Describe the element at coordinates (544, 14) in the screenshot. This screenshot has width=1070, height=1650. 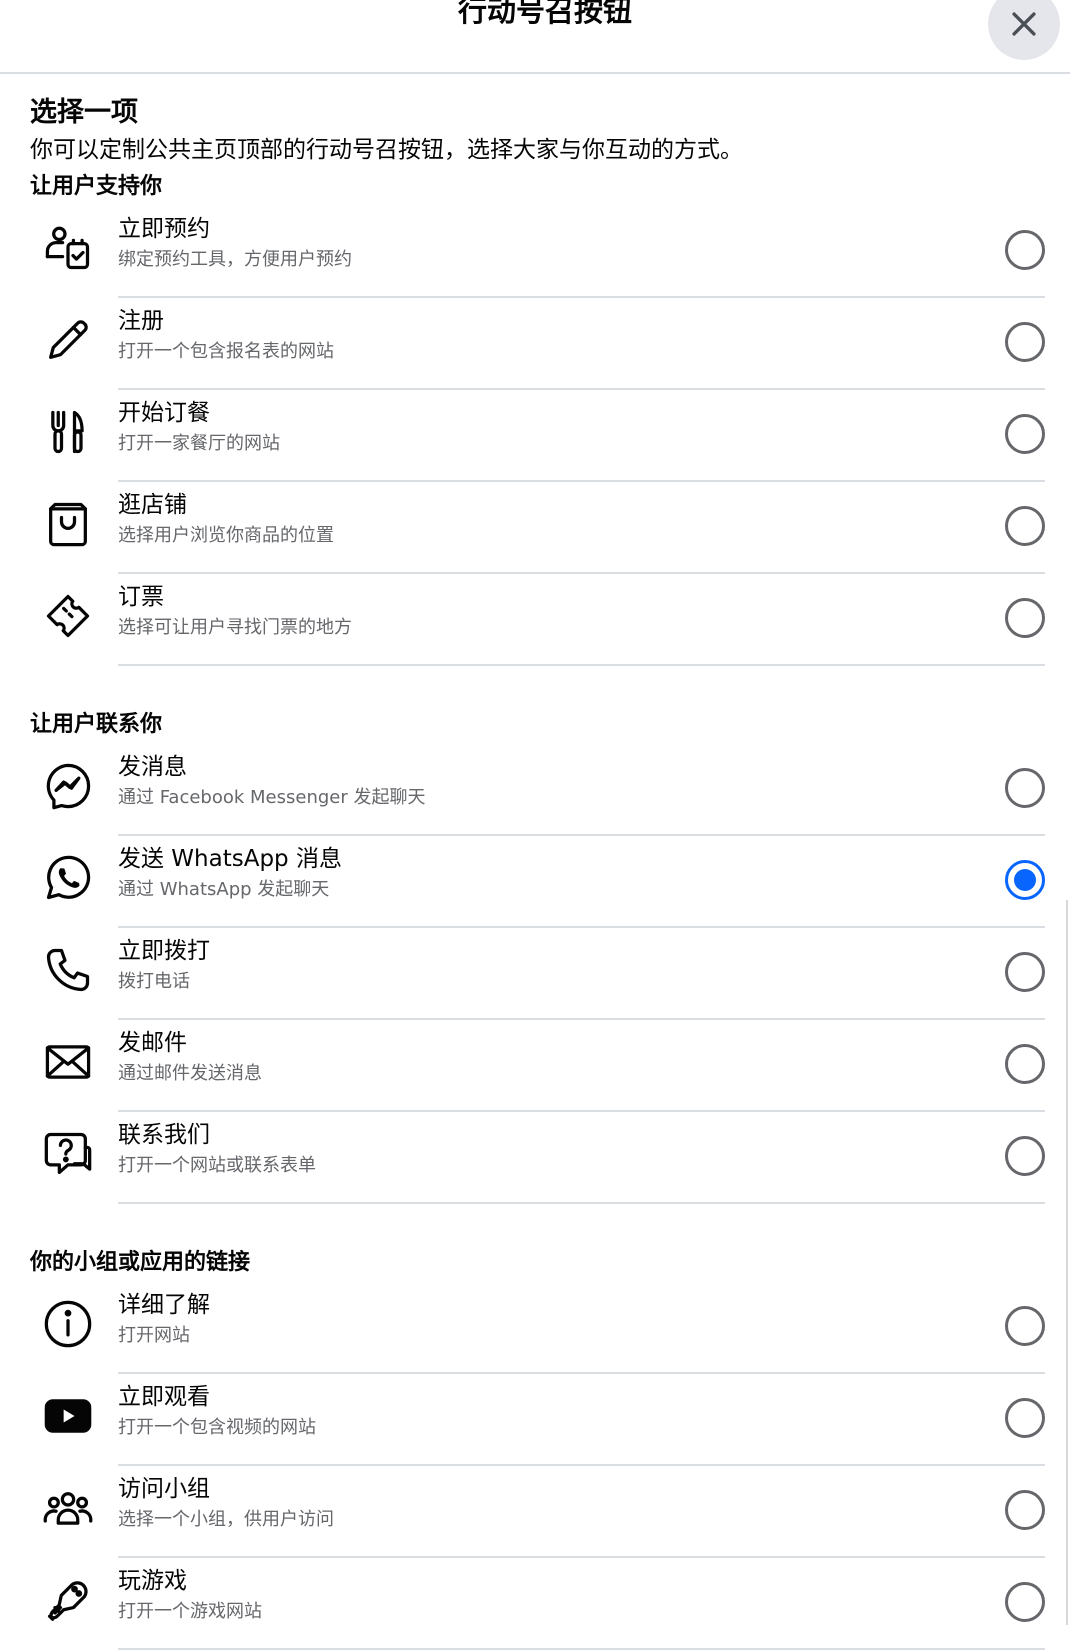
I see `dialog-title: 行动号召按钮` at that location.